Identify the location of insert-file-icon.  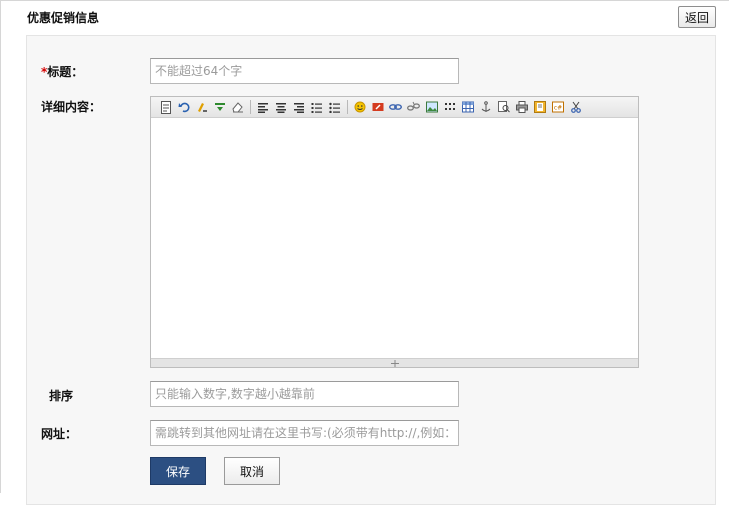
(539, 107).